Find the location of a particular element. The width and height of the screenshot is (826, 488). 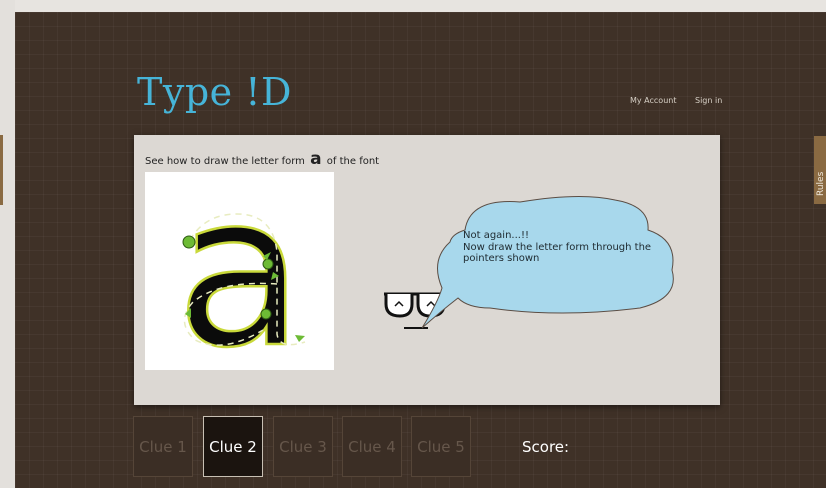

instruction-before: See how to draw the letter form is located at coordinates (225, 161).